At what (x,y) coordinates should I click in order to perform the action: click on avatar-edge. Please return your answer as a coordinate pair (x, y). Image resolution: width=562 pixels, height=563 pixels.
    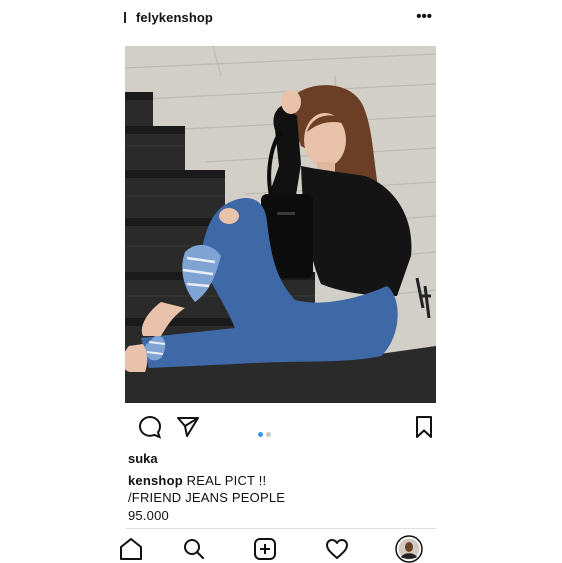
    Looking at the image, I should click on (125, 17).